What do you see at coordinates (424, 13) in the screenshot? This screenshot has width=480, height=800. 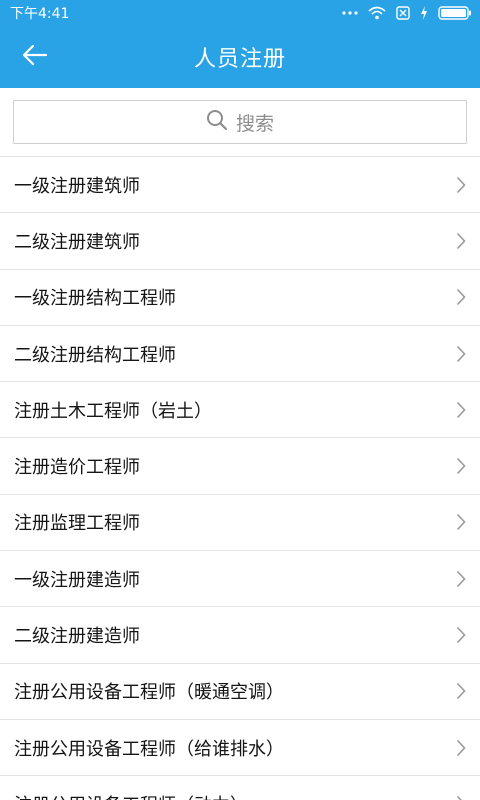 I see `charging-icon` at bounding box center [424, 13].